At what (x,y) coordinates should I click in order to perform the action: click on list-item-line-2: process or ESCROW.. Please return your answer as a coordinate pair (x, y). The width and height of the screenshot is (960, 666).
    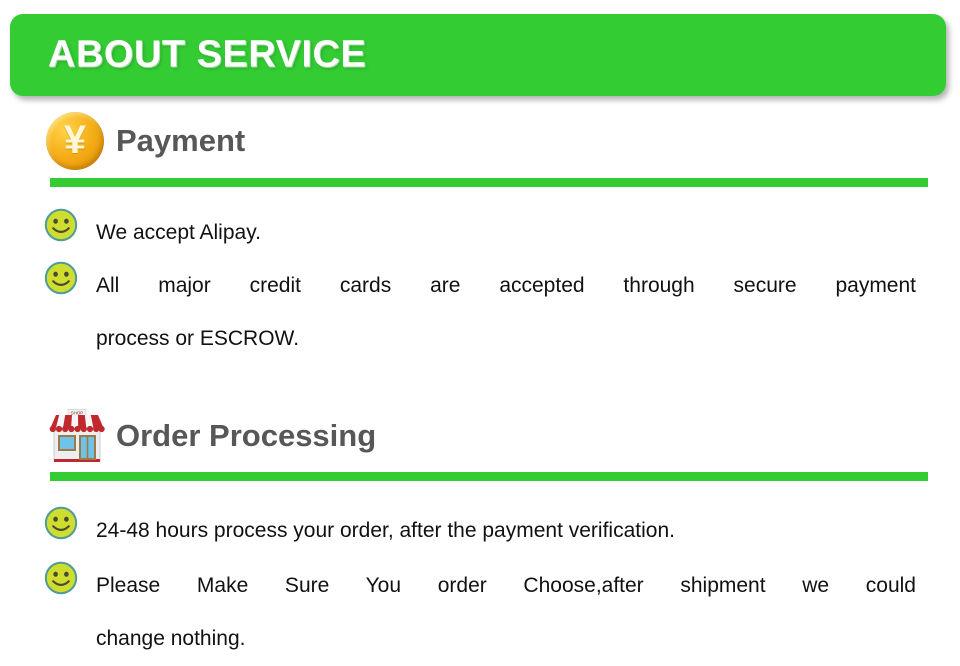
    Looking at the image, I should click on (198, 338).